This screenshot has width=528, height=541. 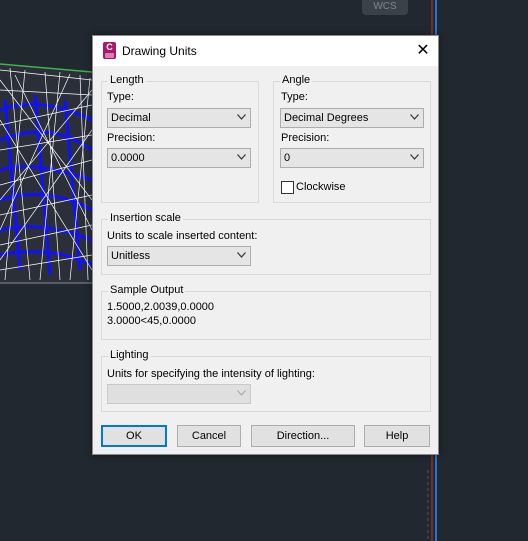 What do you see at coordinates (120, 97) in the screenshot?
I see `length-type-label: Type:` at bounding box center [120, 97].